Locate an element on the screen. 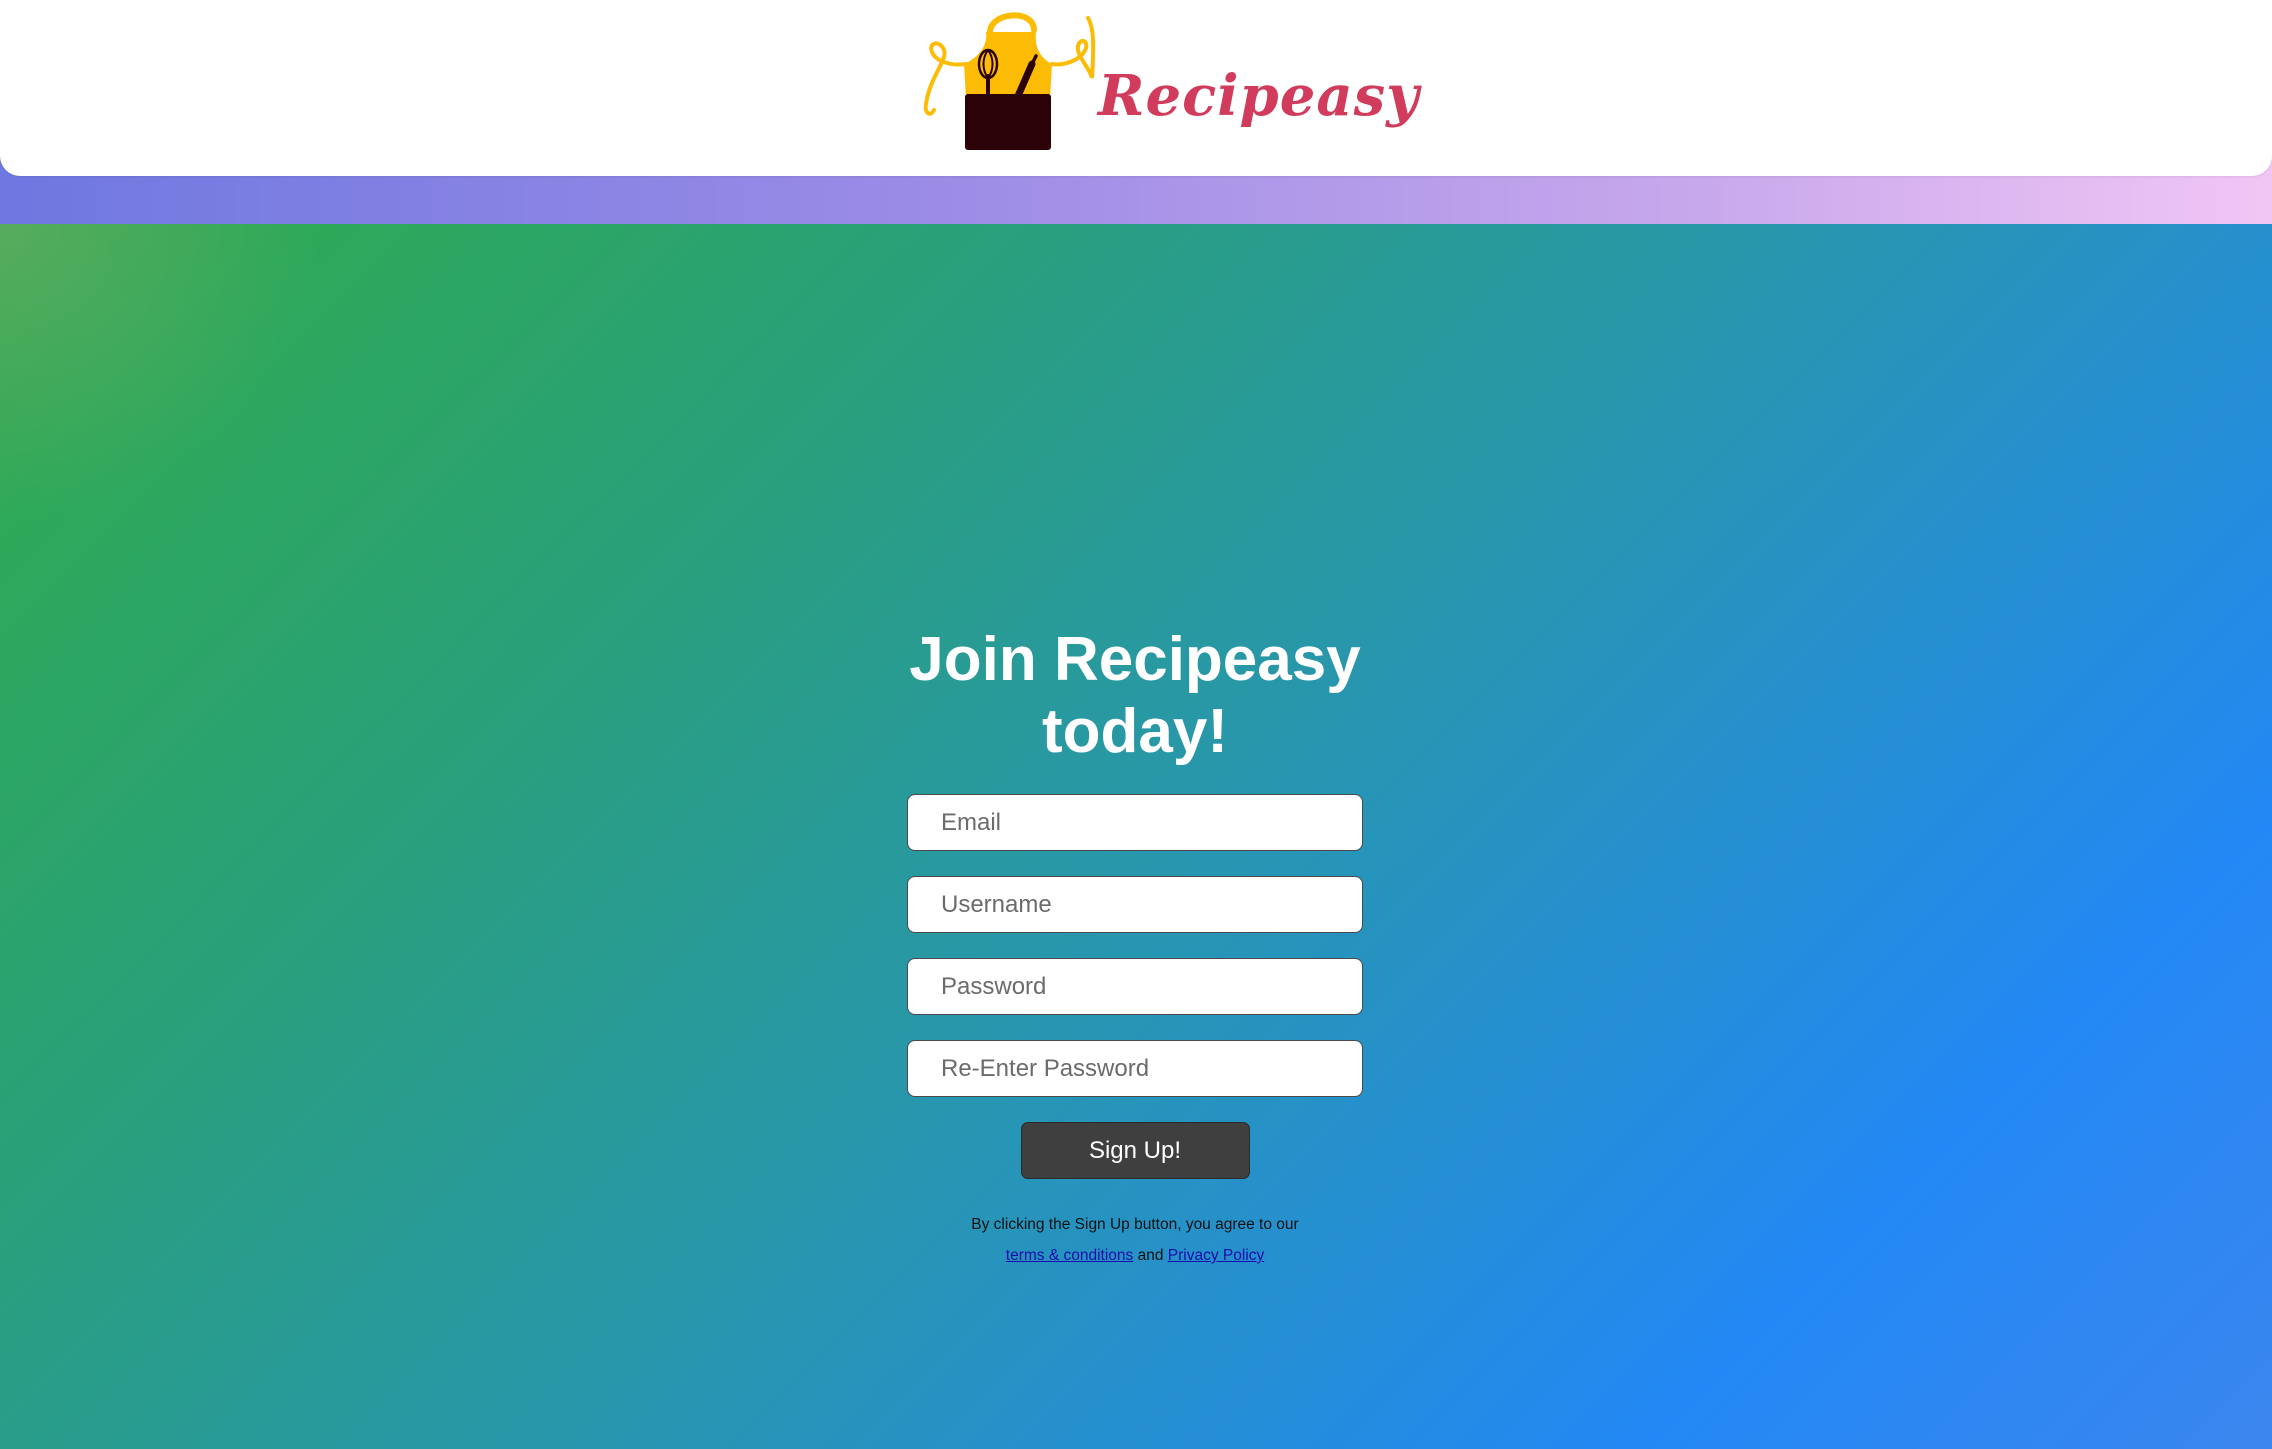 Image resolution: width=2272 pixels, height=1449 pixels. signup-fields is located at coordinates (1135, 945).